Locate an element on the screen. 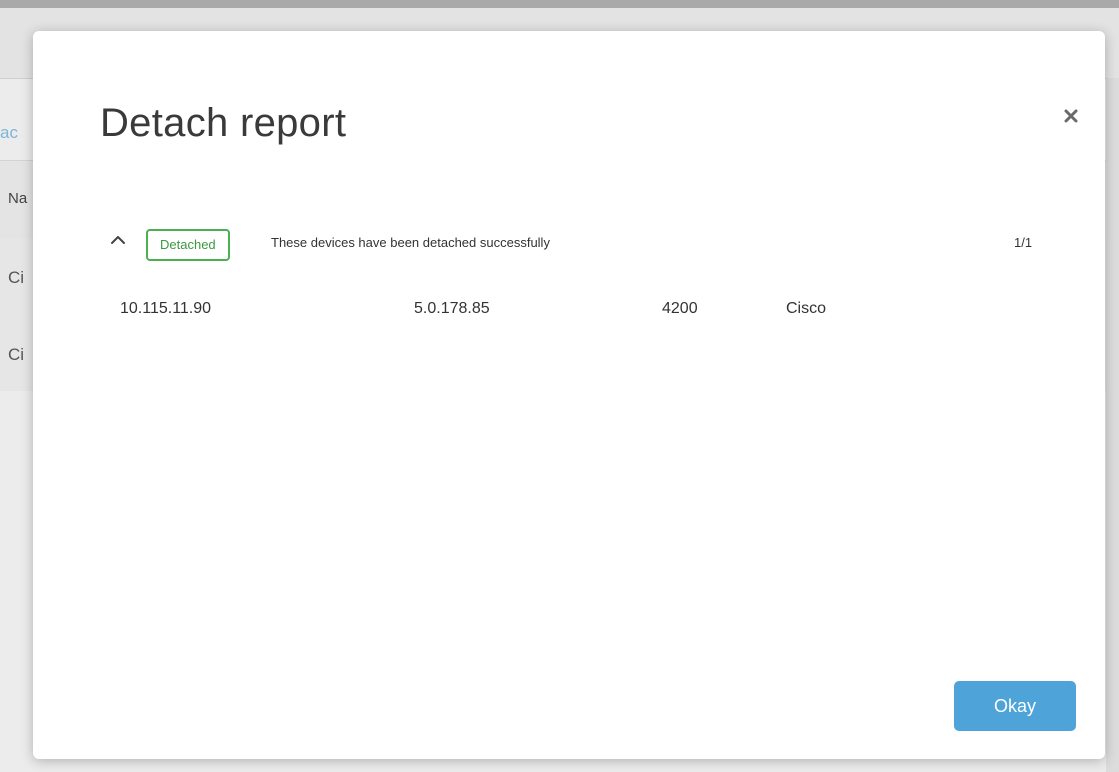  table-row: 10.115.11.90 5.0.178.85 4200 Cisco is located at coordinates (569, 309).